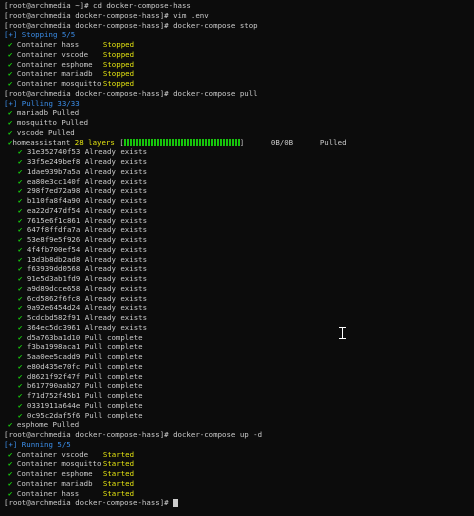 The image size is (474, 516). What do you see at coordinates (48, 425) in the screenshot?
I see `service-status-text: esphome Pulled` at bounding box center [48, 425].